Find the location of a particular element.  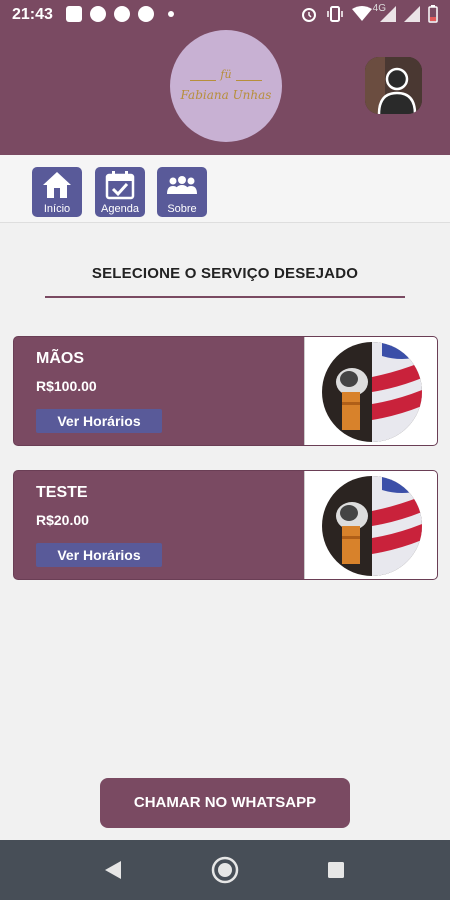

logo-name: Fabiana Unhas is located at coordinates (226, 95).